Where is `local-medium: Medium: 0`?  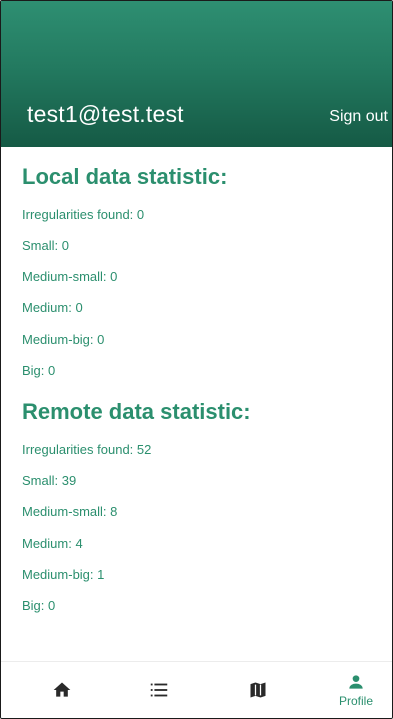 local-medium: Medium: 0 is located at coordinates (52, 307).